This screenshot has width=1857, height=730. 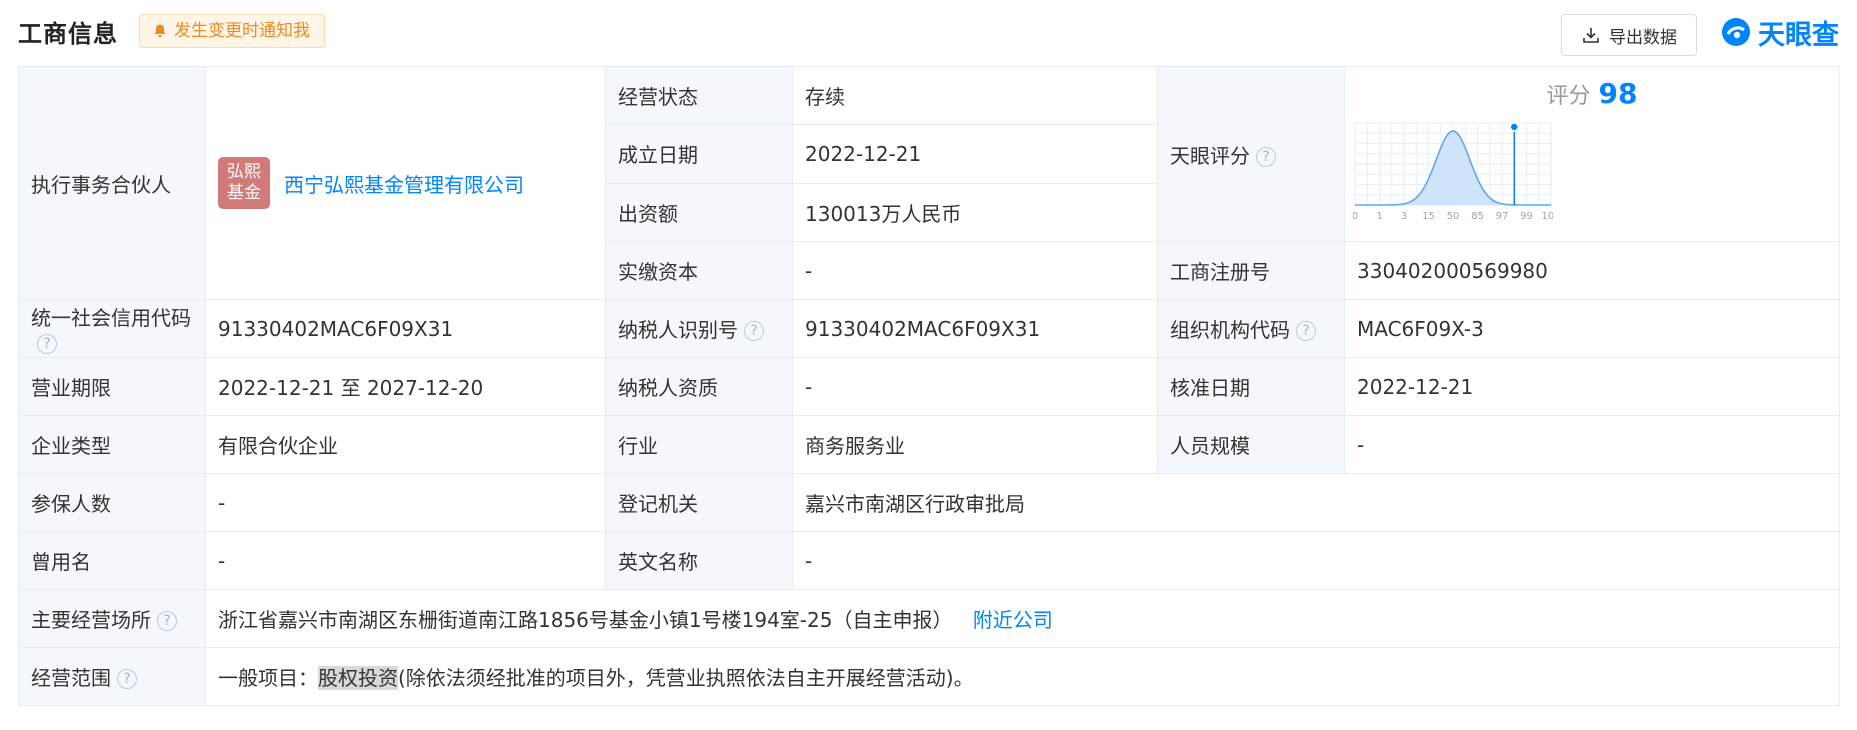 I want to click on taxpayer-qual-label: 纳税人资质, so click(x=699, y=386).